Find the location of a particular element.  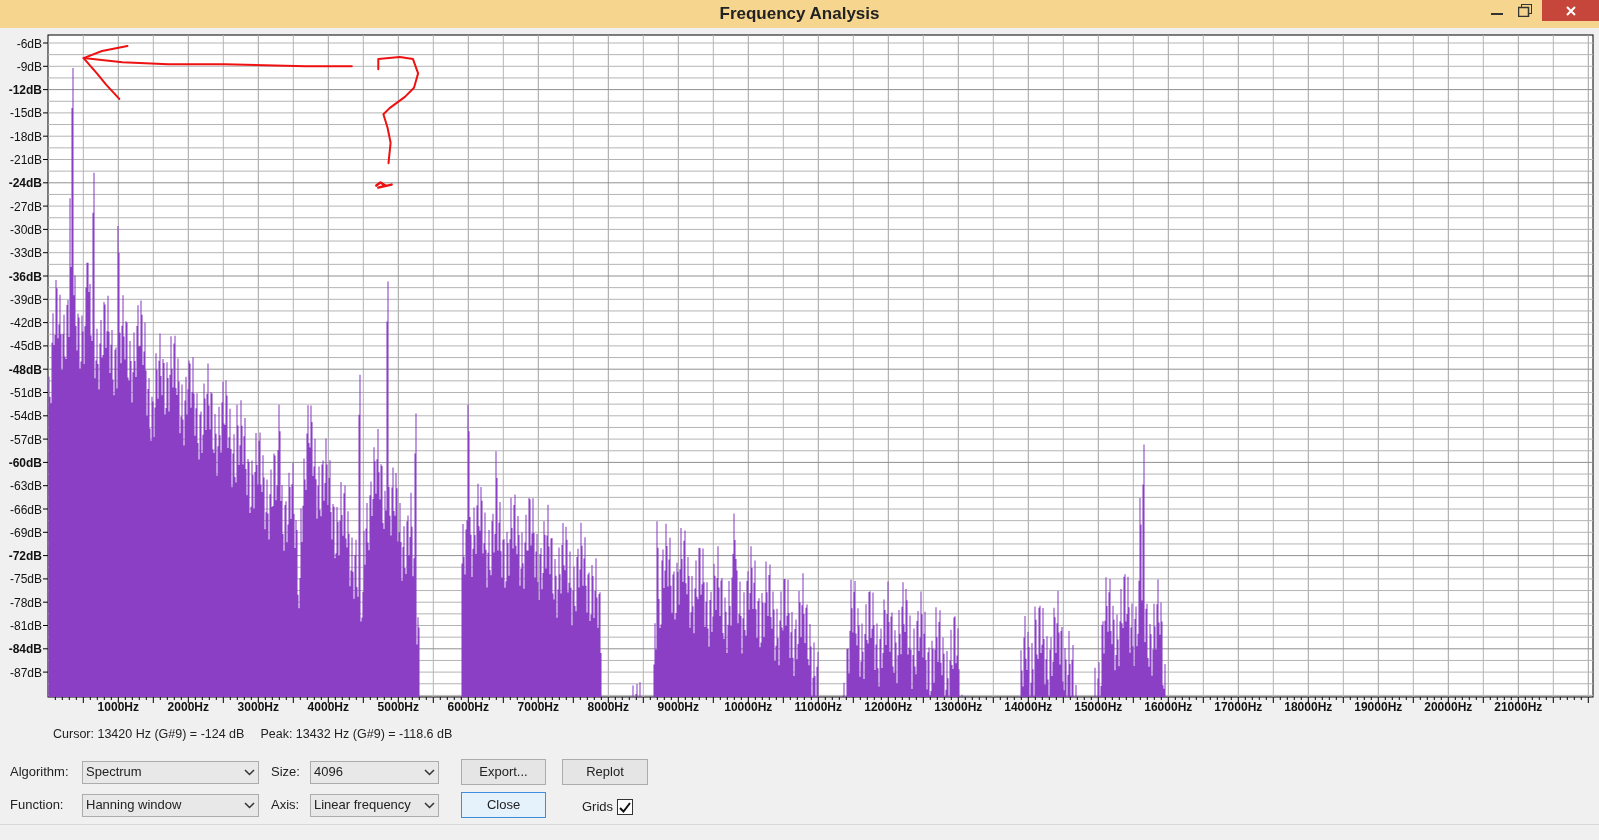

axis-label: -42dB is located at coordinates (25, 323).